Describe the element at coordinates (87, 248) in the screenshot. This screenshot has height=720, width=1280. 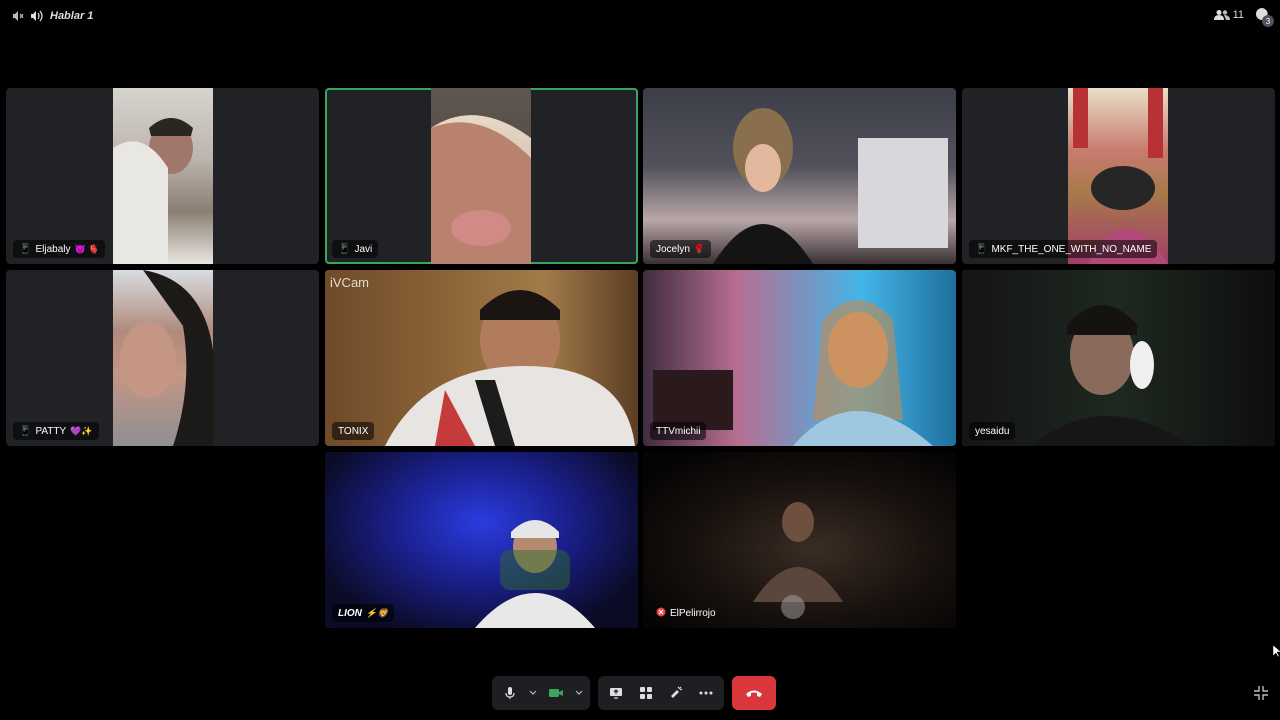
I see `name-emoji: 👿 🫀` at that location.